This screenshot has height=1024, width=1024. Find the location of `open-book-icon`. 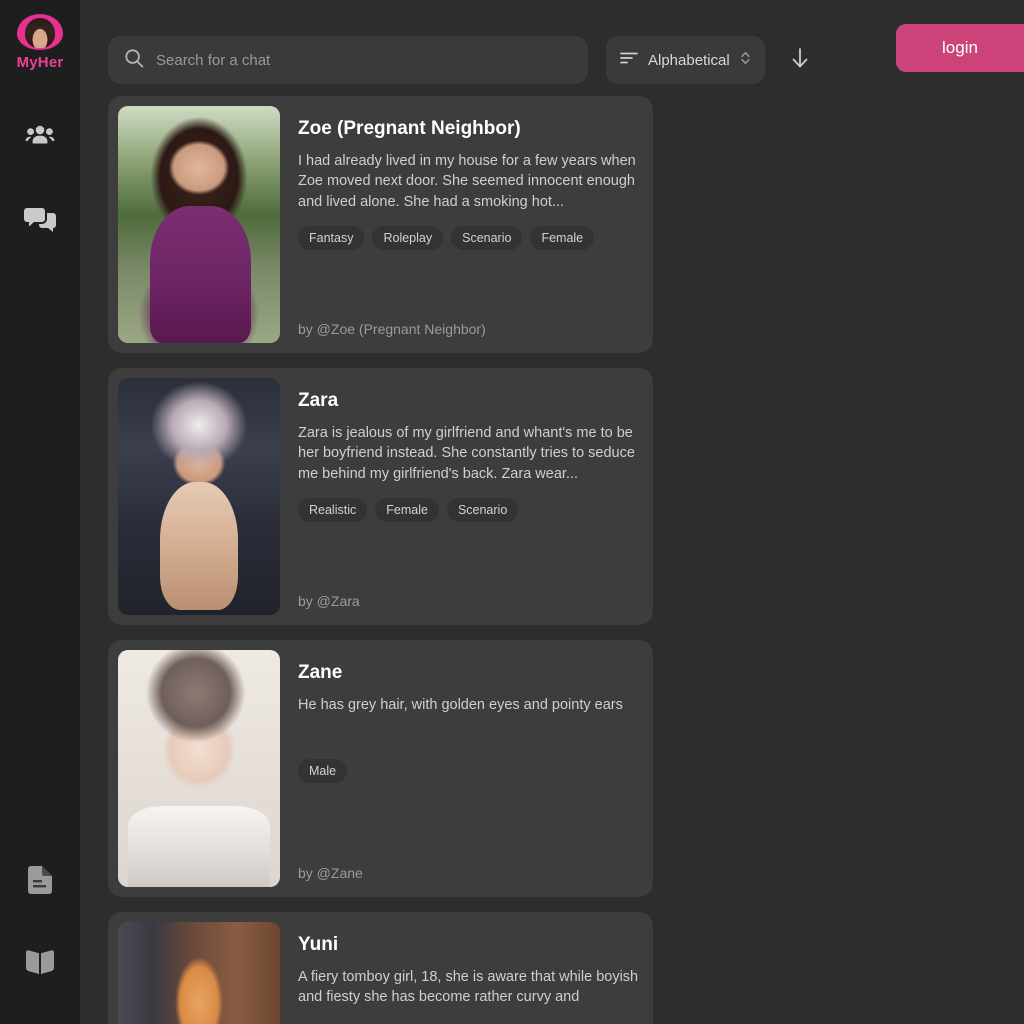

open-book-icon is located at coordinates (40, 962).